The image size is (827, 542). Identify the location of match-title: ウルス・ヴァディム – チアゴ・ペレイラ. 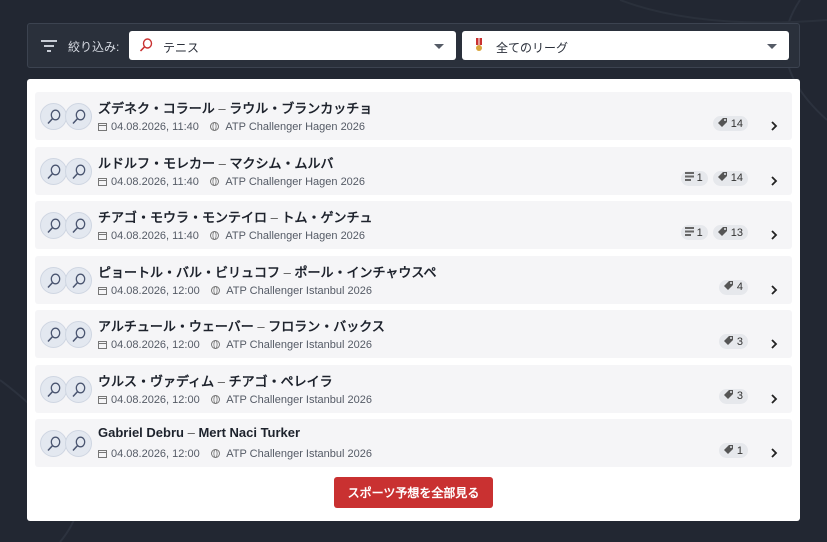
(215, 380).